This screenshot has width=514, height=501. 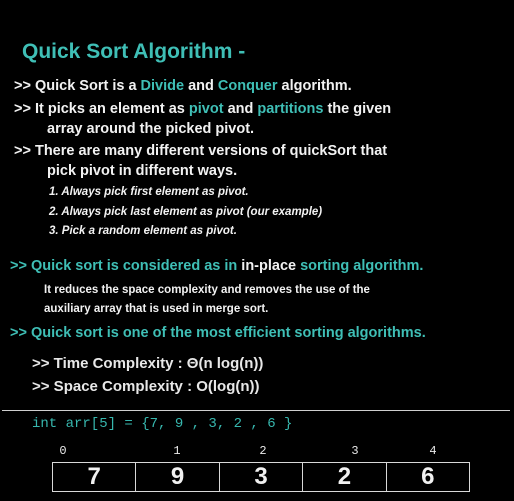 I want to click on bullet-text: the given, so click(x=357, y=109).